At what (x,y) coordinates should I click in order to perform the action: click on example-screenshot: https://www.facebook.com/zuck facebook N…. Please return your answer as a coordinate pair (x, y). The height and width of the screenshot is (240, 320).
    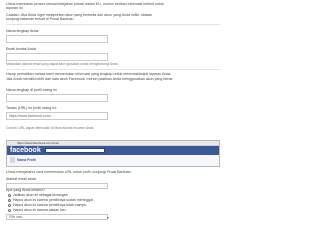
    Looking at the image, I should click on (113, 153).